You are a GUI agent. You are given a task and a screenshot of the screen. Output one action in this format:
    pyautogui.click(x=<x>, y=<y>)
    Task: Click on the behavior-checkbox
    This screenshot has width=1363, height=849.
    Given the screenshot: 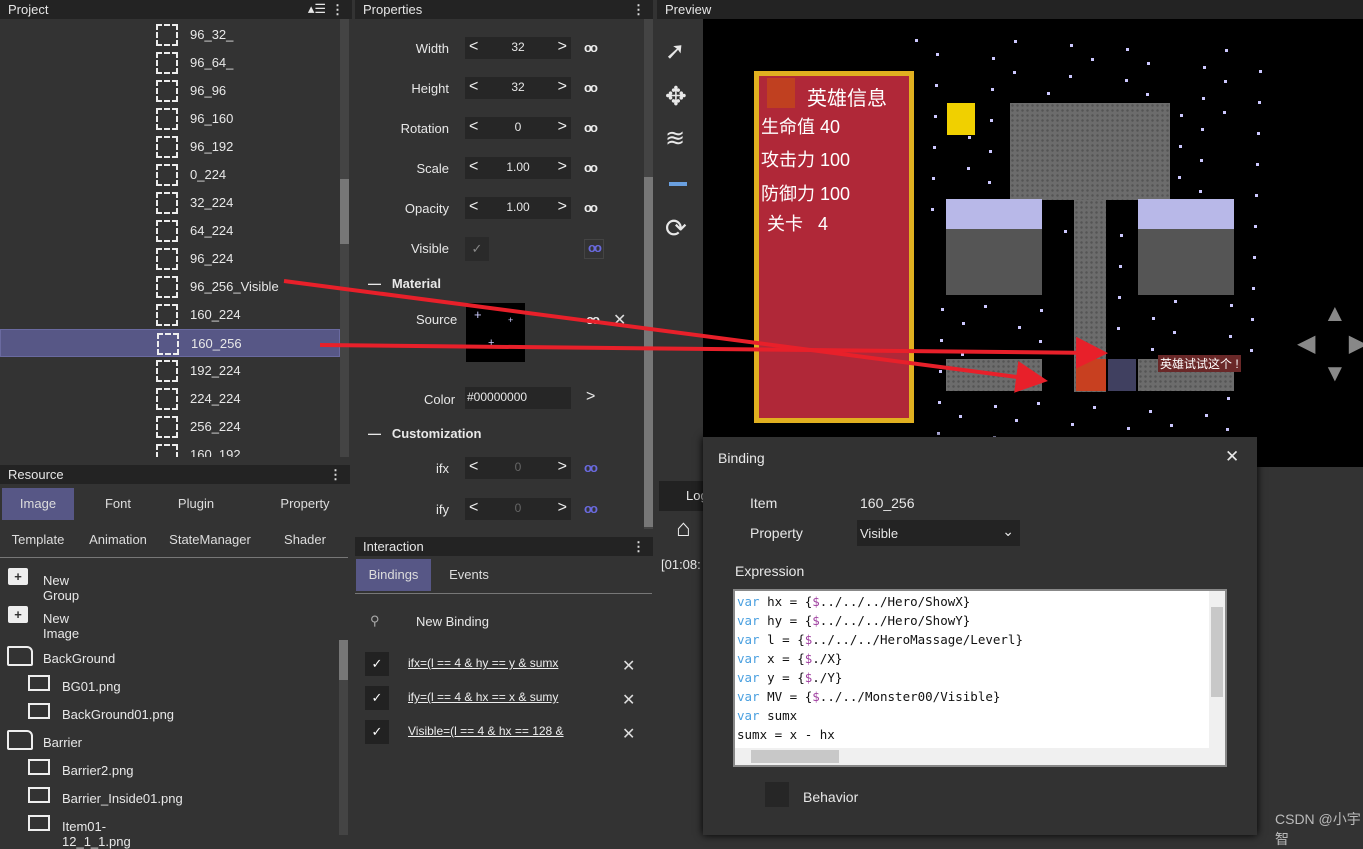 What is the action you would take?
    pyautogui.click(x=777, y=794)
    